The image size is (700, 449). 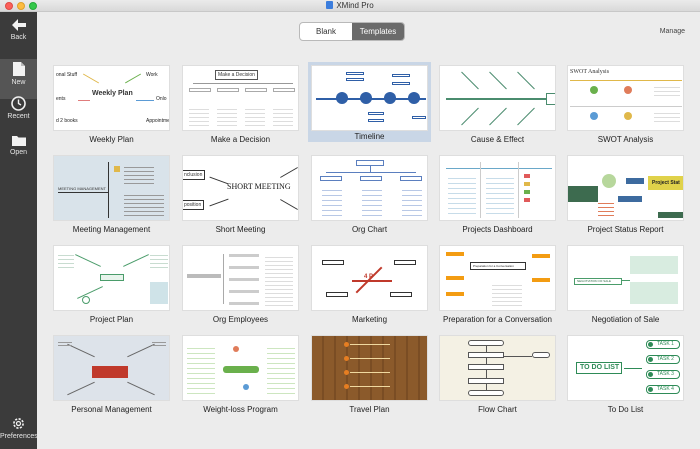 I want to click on thumb-text: Appointme, so click(x=158, y=121).